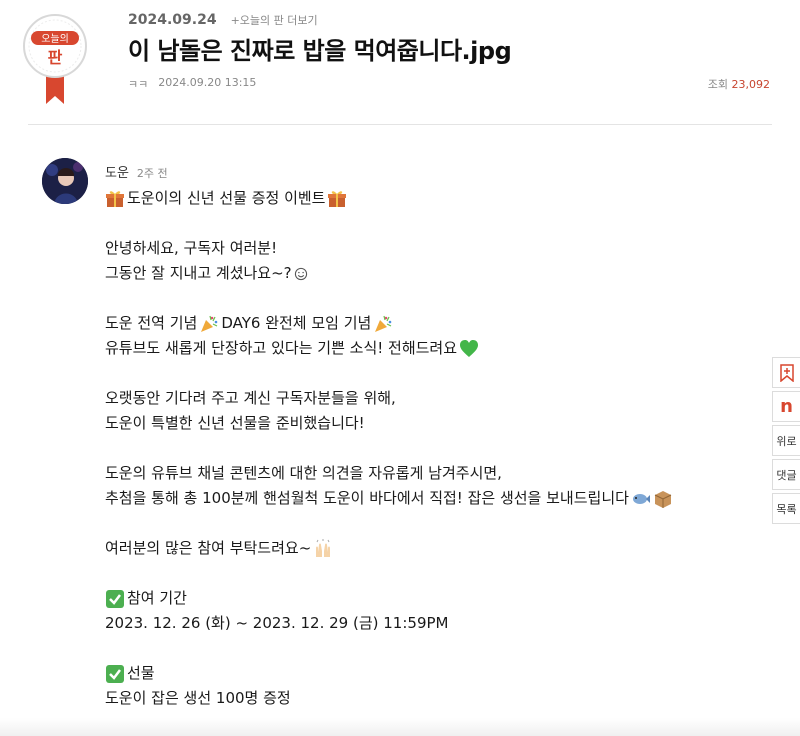 This screenshot has height=736, width=800. I want to click on fish-icon, so click(641, 498).